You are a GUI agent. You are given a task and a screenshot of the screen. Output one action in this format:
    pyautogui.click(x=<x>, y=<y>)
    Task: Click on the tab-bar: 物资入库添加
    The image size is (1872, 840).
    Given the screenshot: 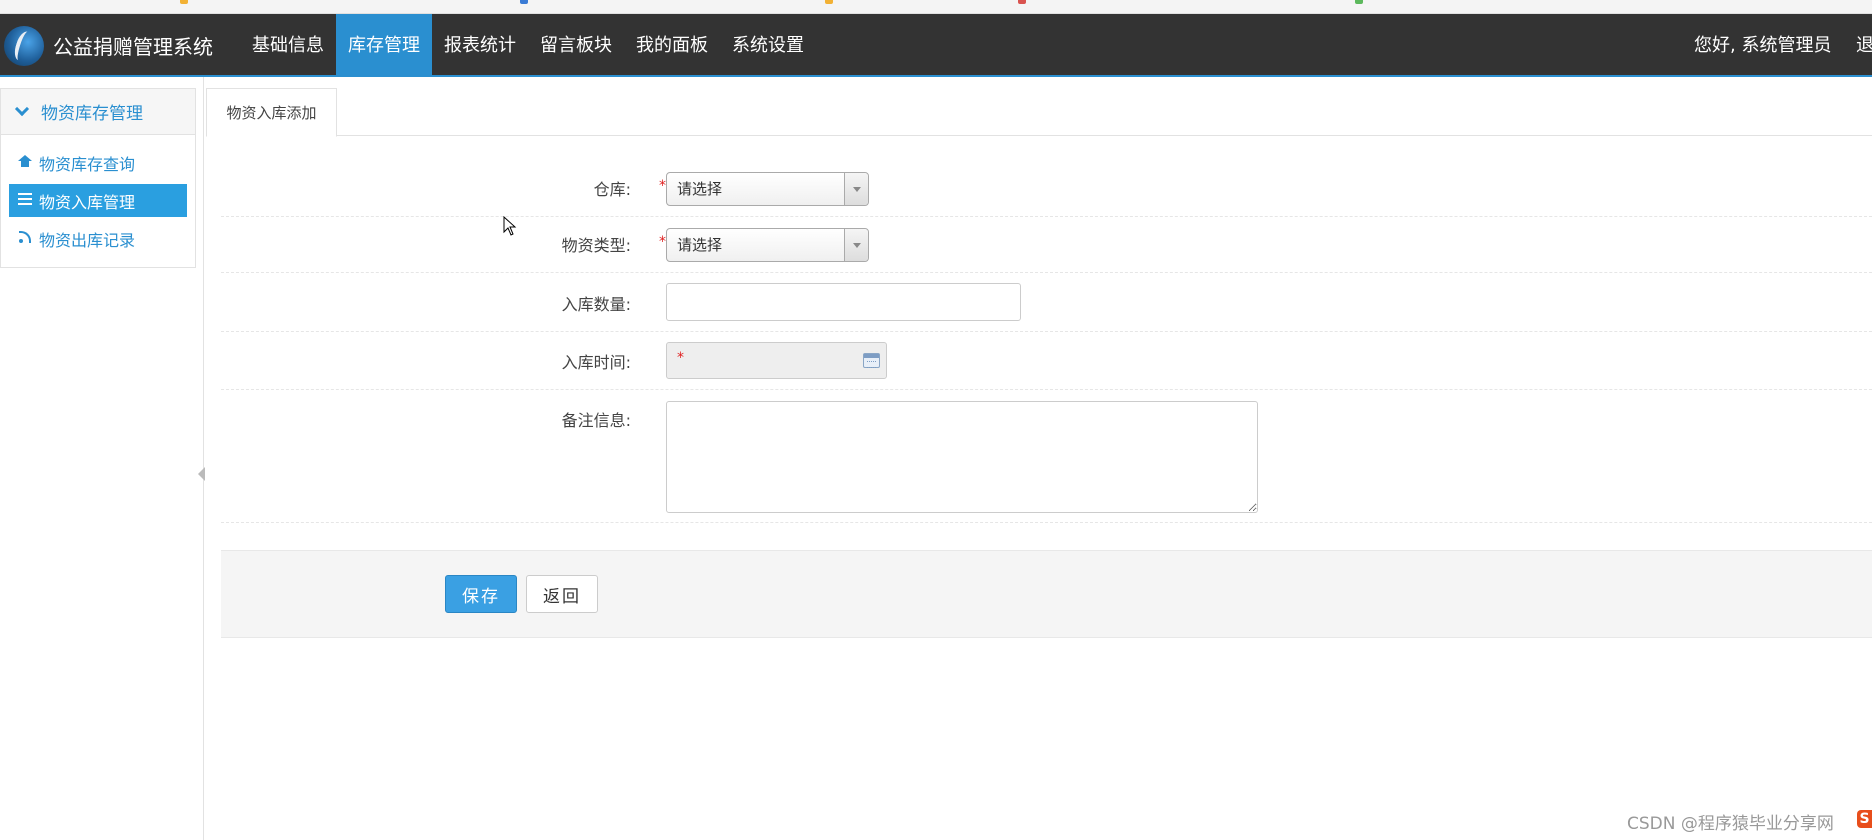 What is the action you would take?
    pyautogui.click(x=1039, y=112)
    